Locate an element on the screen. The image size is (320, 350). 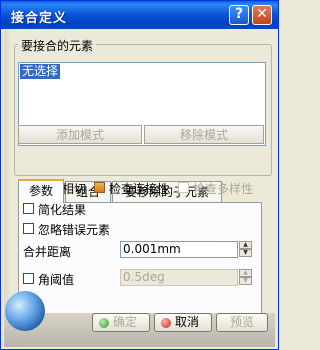
ok-button: 确定 is located at coordinates (121, 322).